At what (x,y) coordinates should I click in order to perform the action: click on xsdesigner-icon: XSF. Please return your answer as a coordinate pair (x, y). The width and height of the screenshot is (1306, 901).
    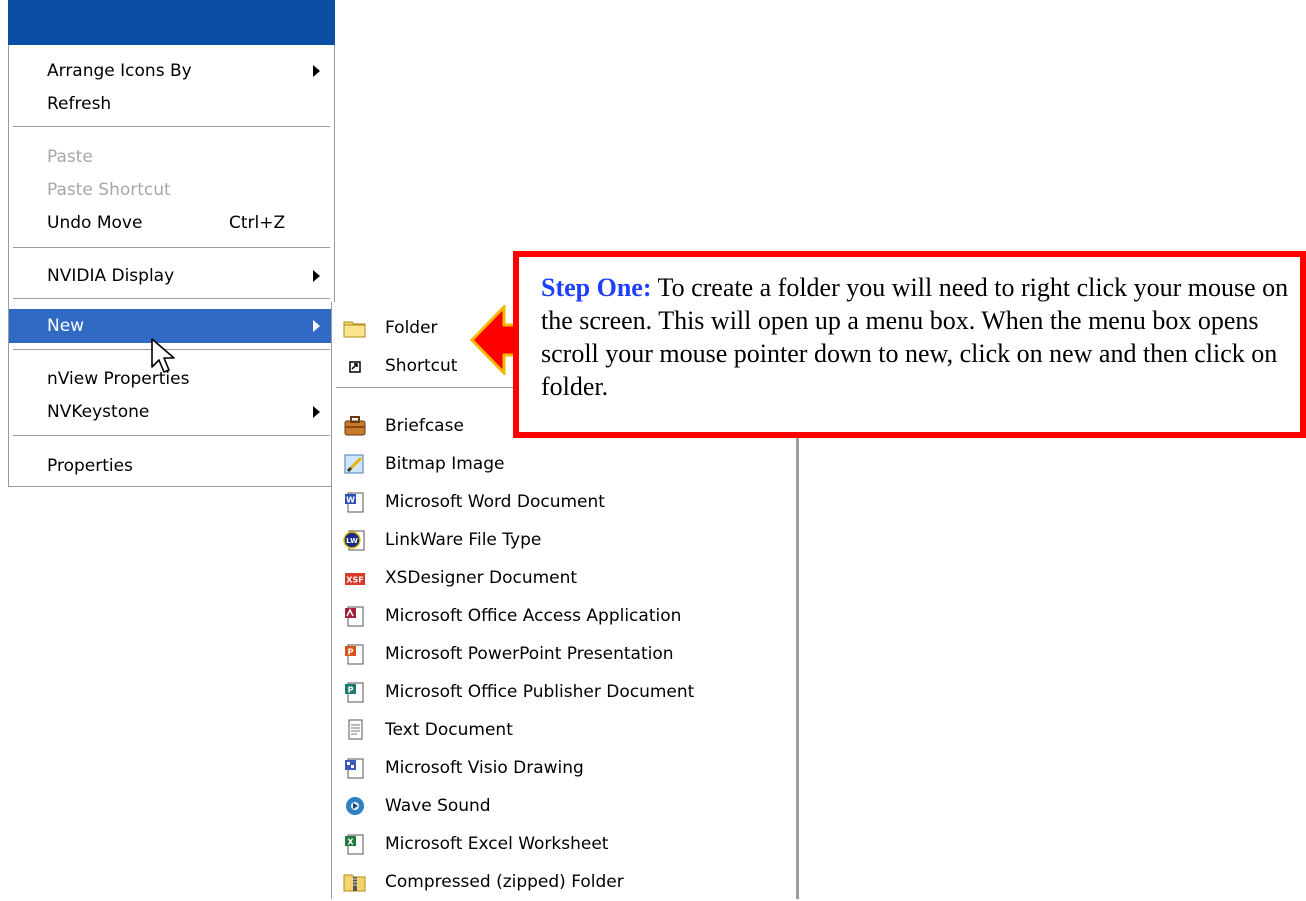
    Looking at the image, I should click on (355, 579).